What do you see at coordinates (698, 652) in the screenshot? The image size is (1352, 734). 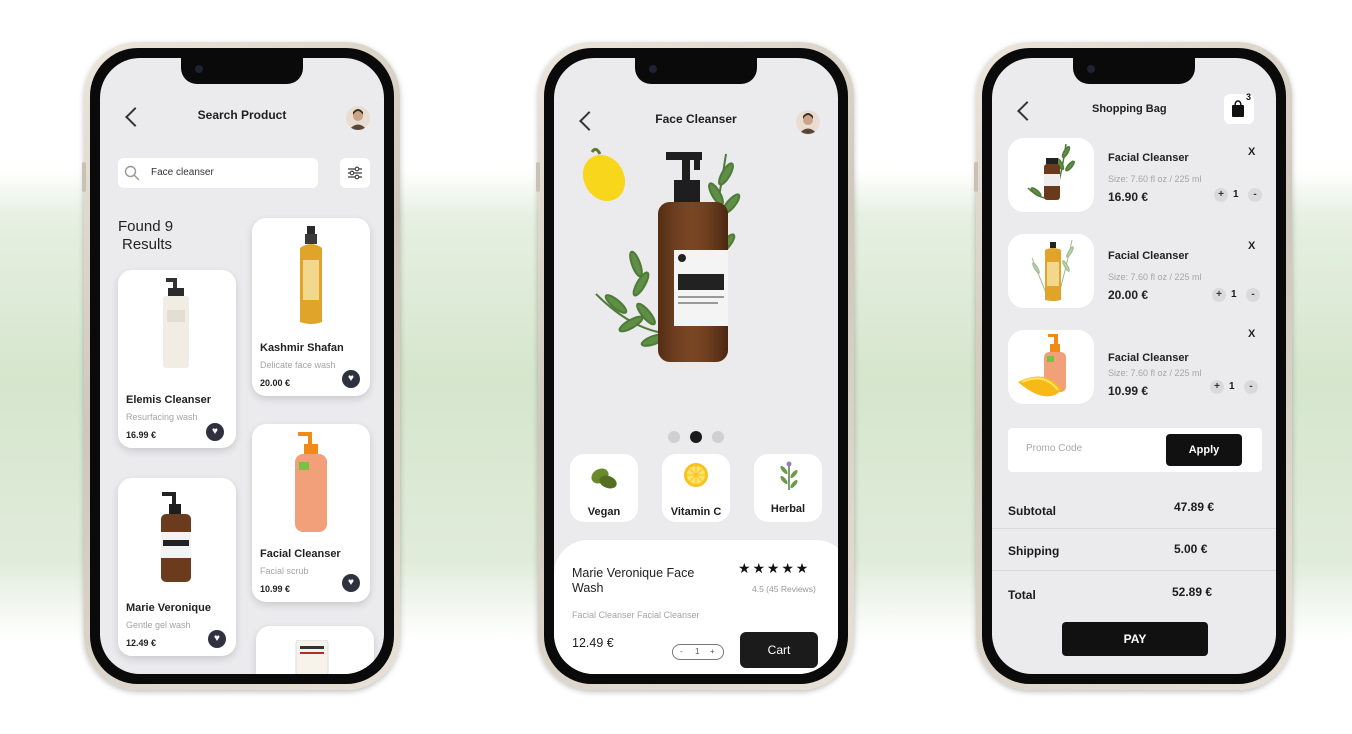 I see `quantity-stepper: - 1 +` at bounding box center [698, 652].